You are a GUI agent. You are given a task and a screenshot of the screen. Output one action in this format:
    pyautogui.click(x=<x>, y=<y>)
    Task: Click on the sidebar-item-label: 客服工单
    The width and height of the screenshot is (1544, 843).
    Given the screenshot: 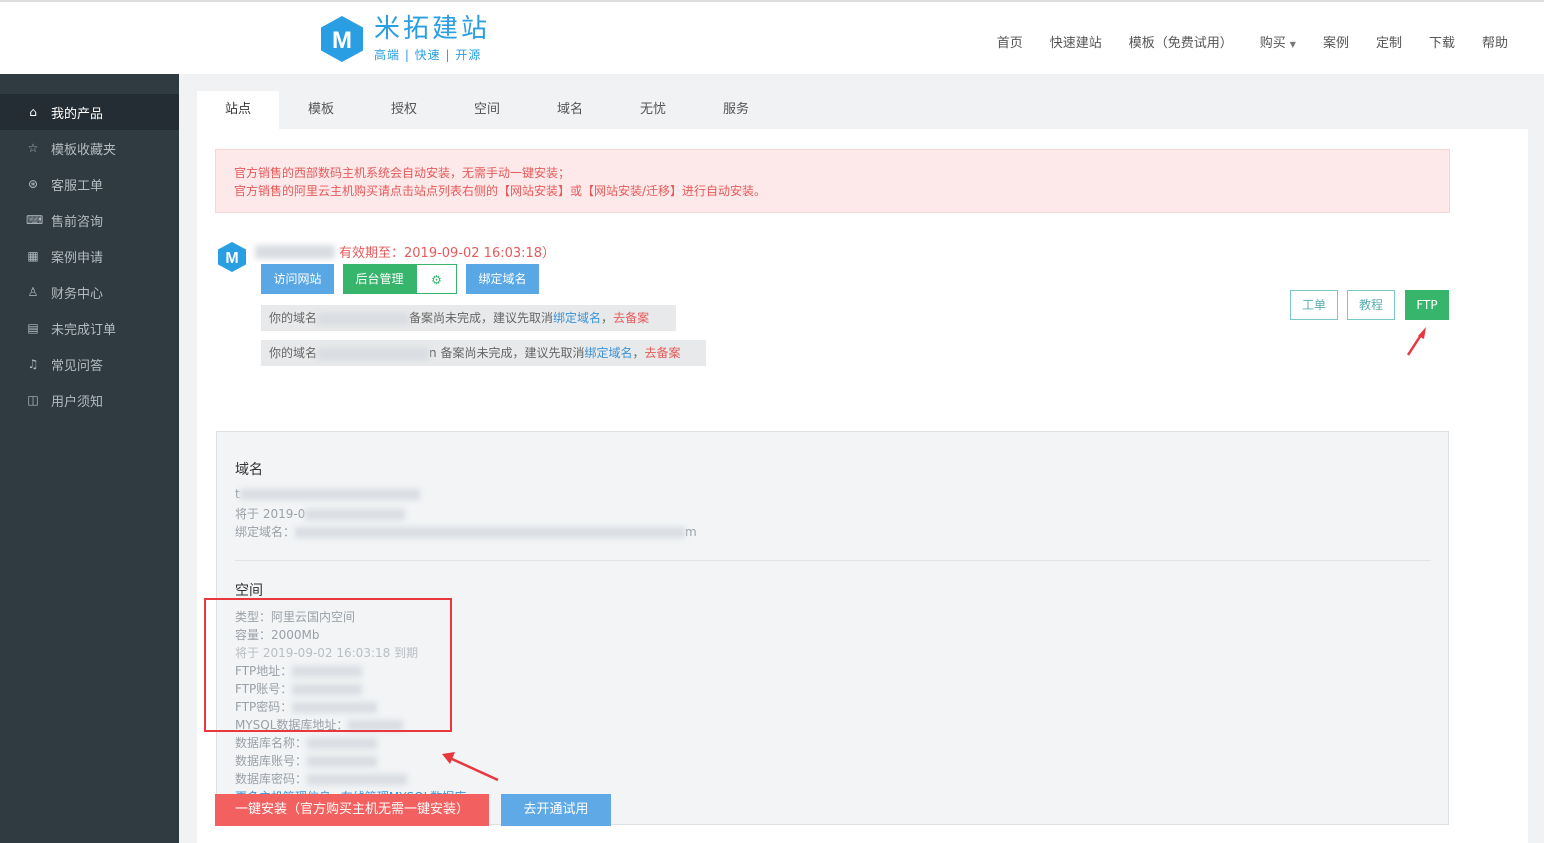 What is the action you would take?
    pyautogui.click(x=77, y=186)
    